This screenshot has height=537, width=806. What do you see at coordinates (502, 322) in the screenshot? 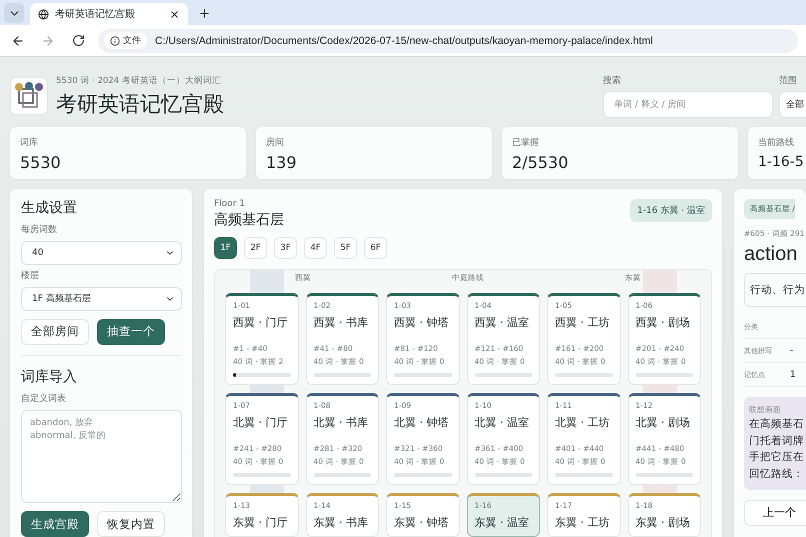
I see `room-name: 西翼 · 温室` at bounding box center [502, 322].